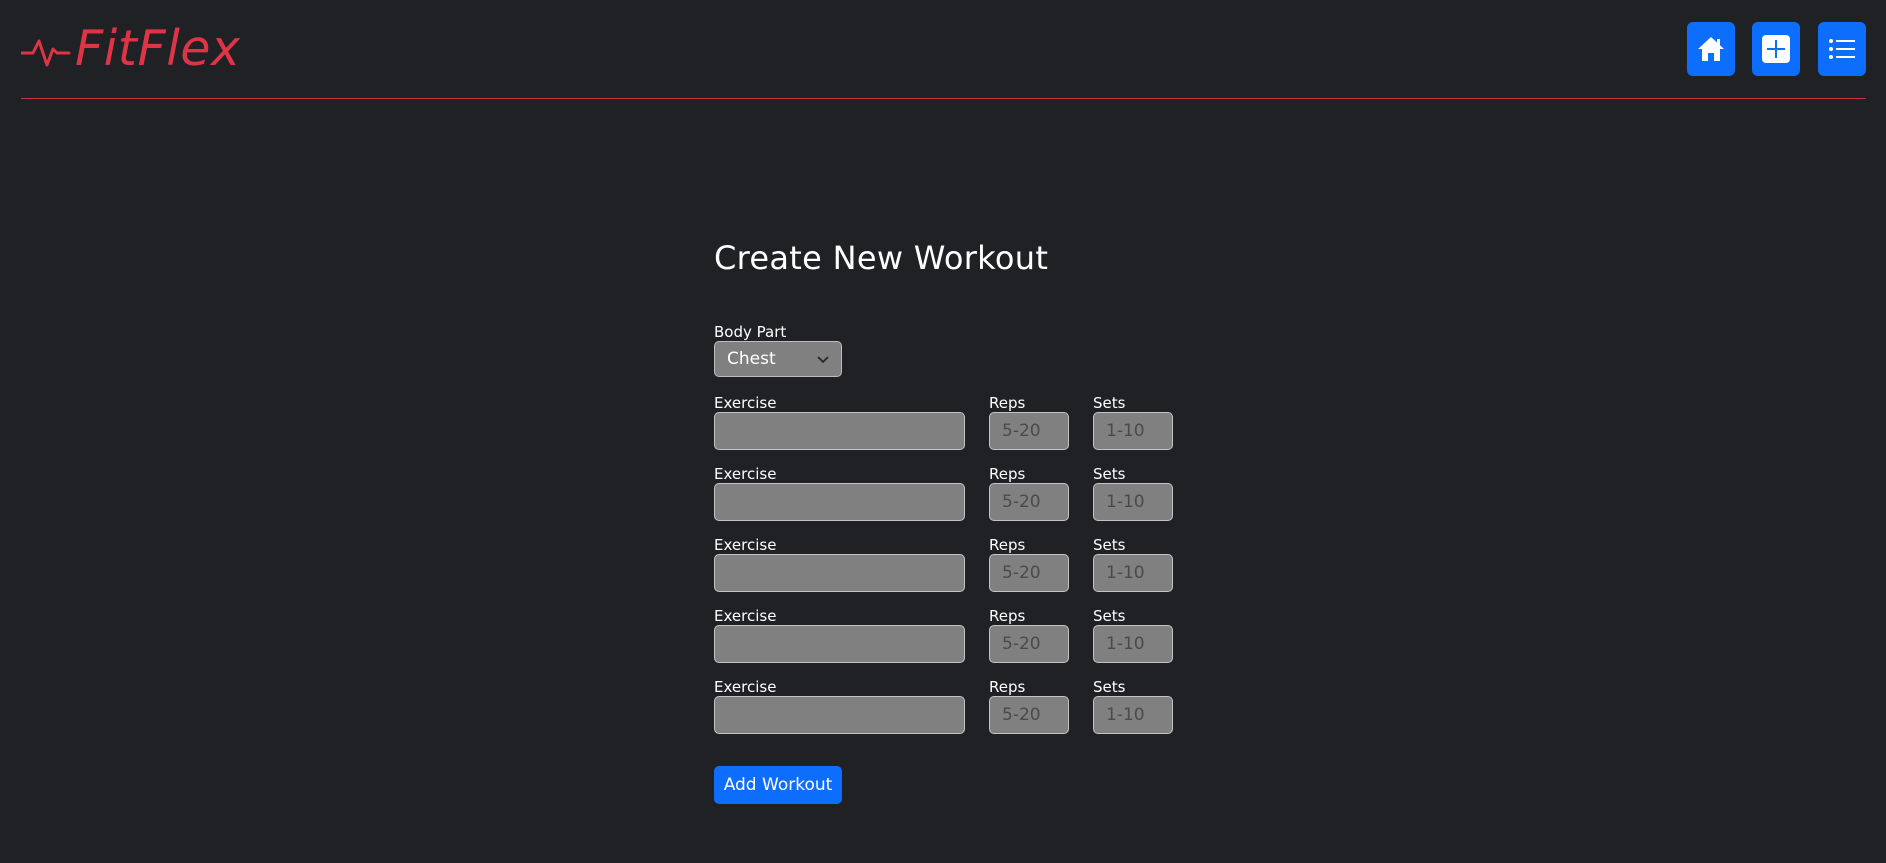 The width and height of the screenshot is (1886, 863). I want to click on home-icon, so click(1711, 49).